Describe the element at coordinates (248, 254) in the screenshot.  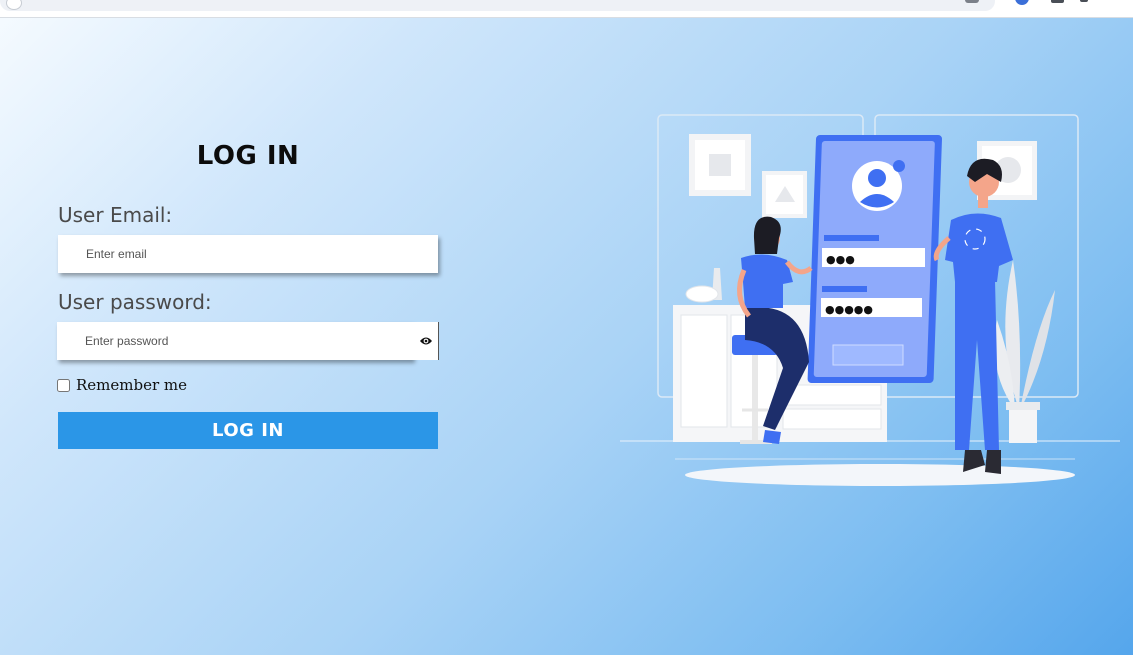
I see `email-field` at that location.